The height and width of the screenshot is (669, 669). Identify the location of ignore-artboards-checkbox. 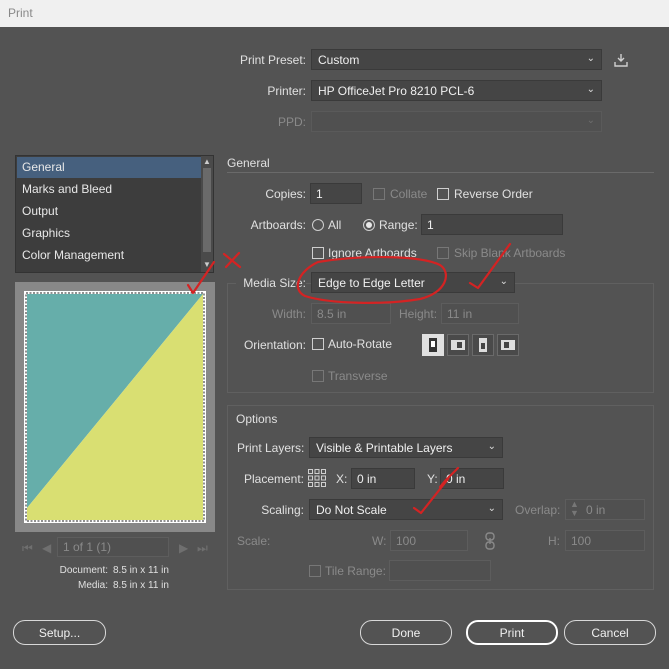
(318, 253).